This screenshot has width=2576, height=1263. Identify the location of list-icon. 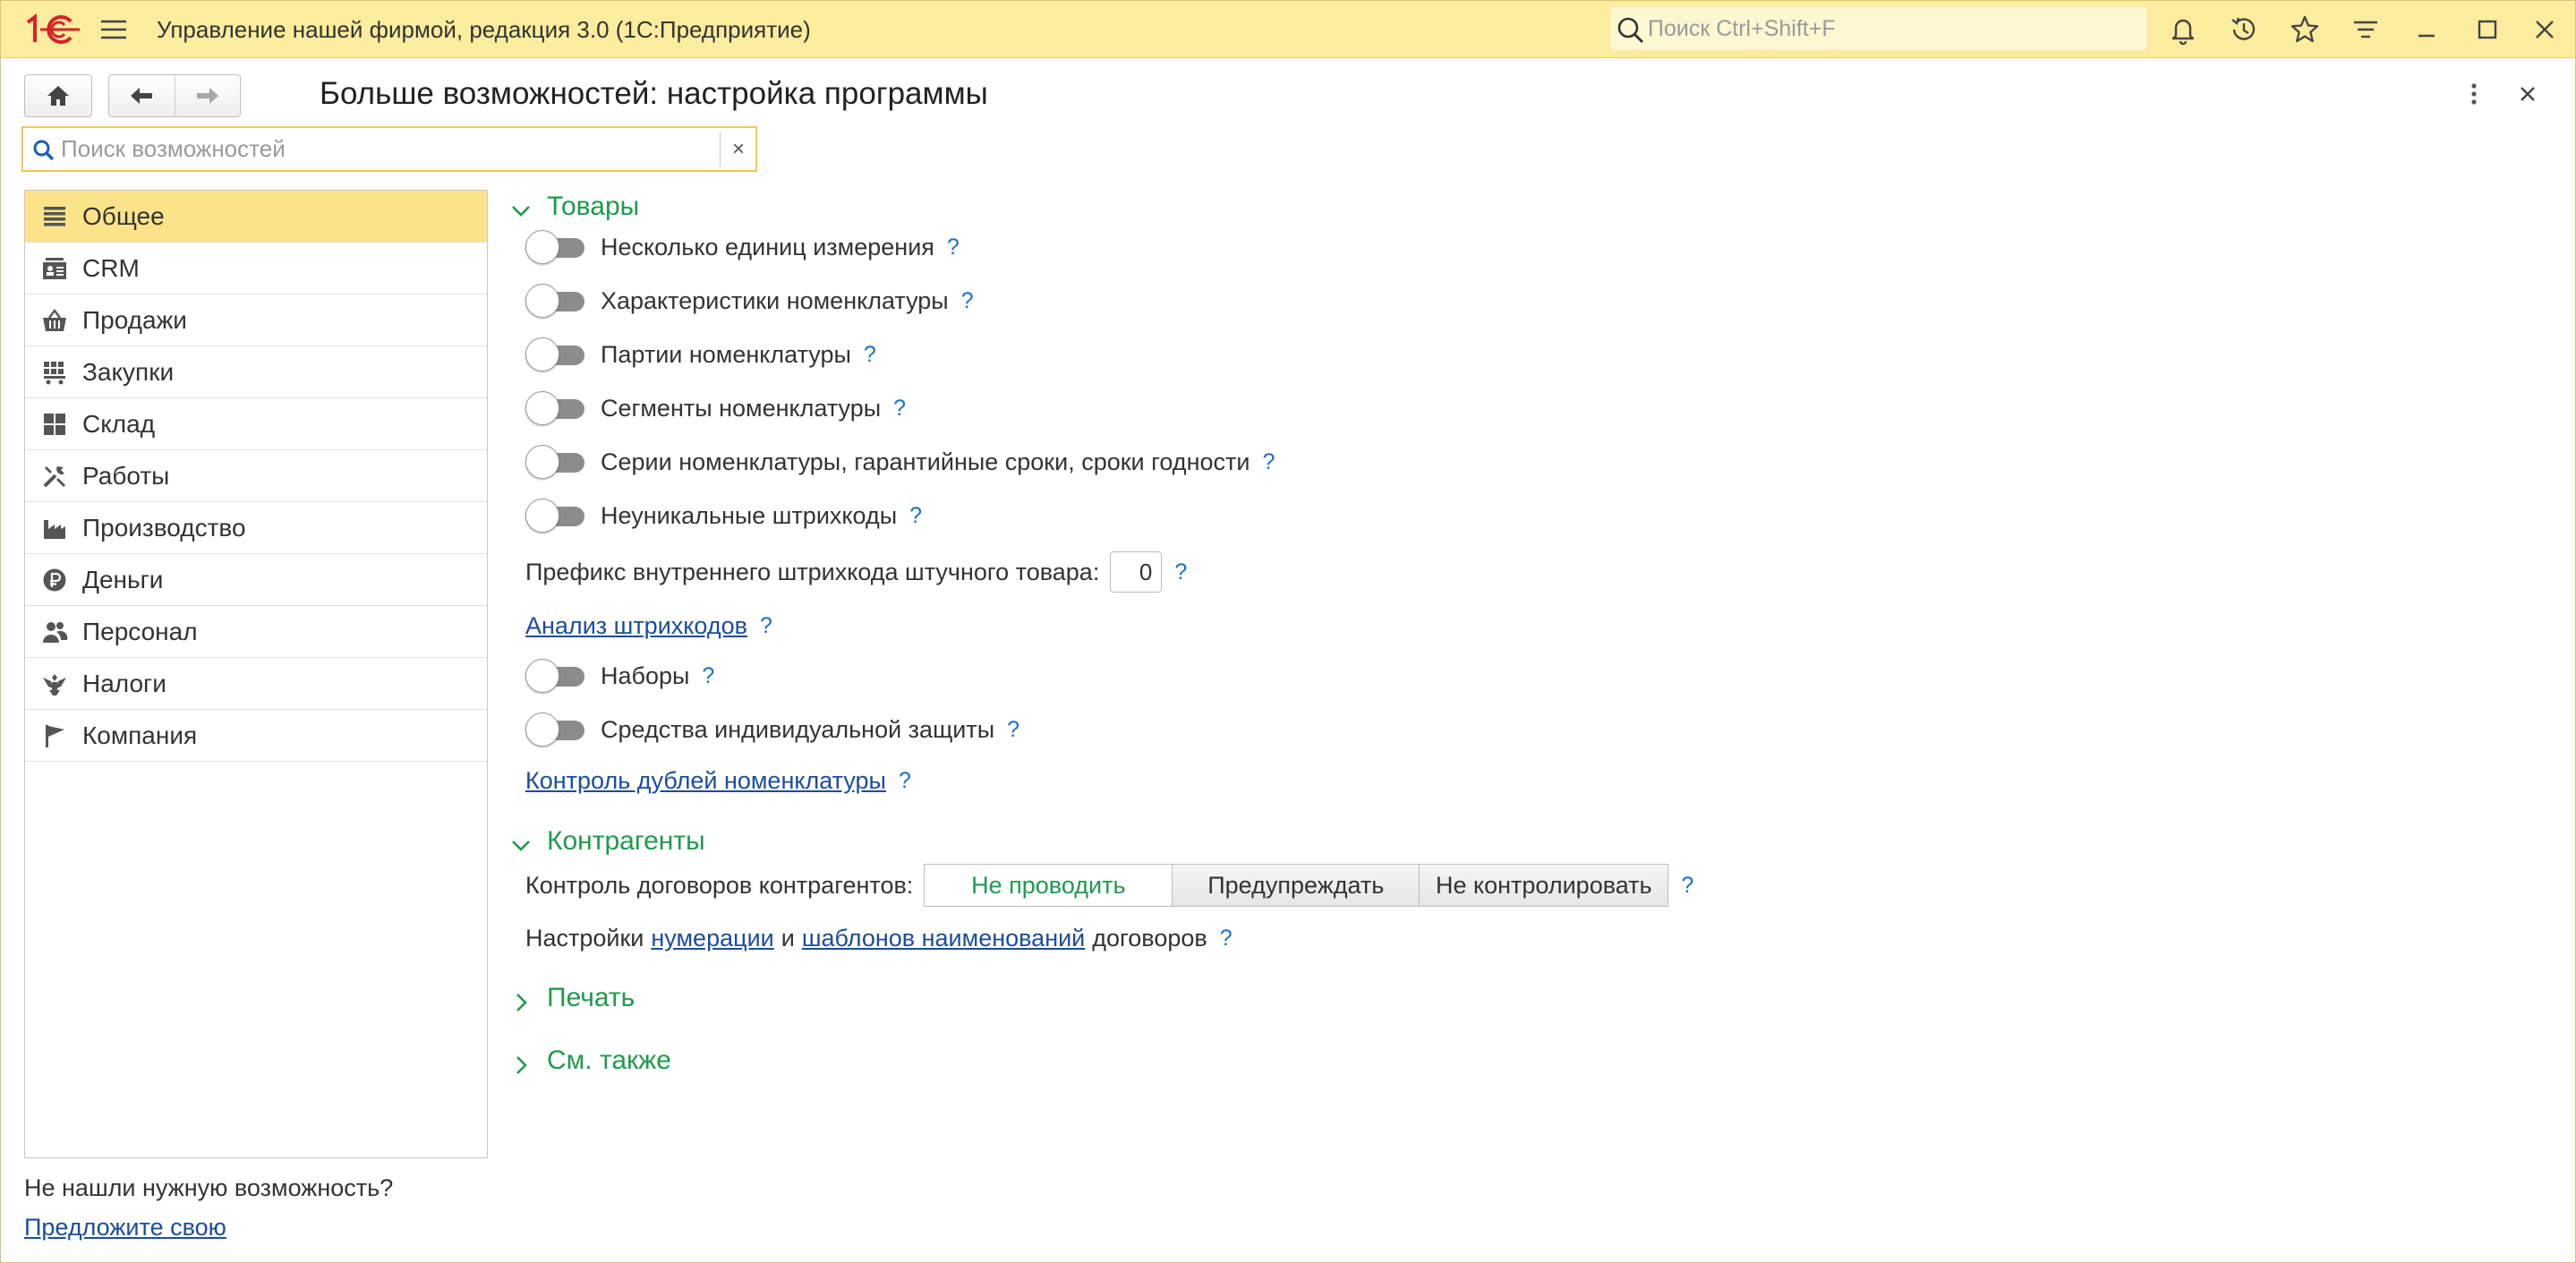
(54, 217).